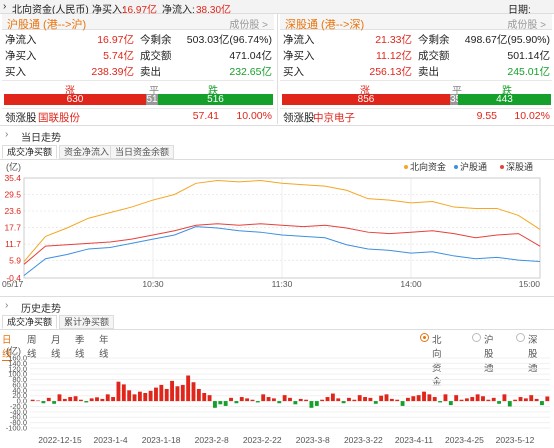  I want to click on legend-label: 北向资金, so click(428, 166).